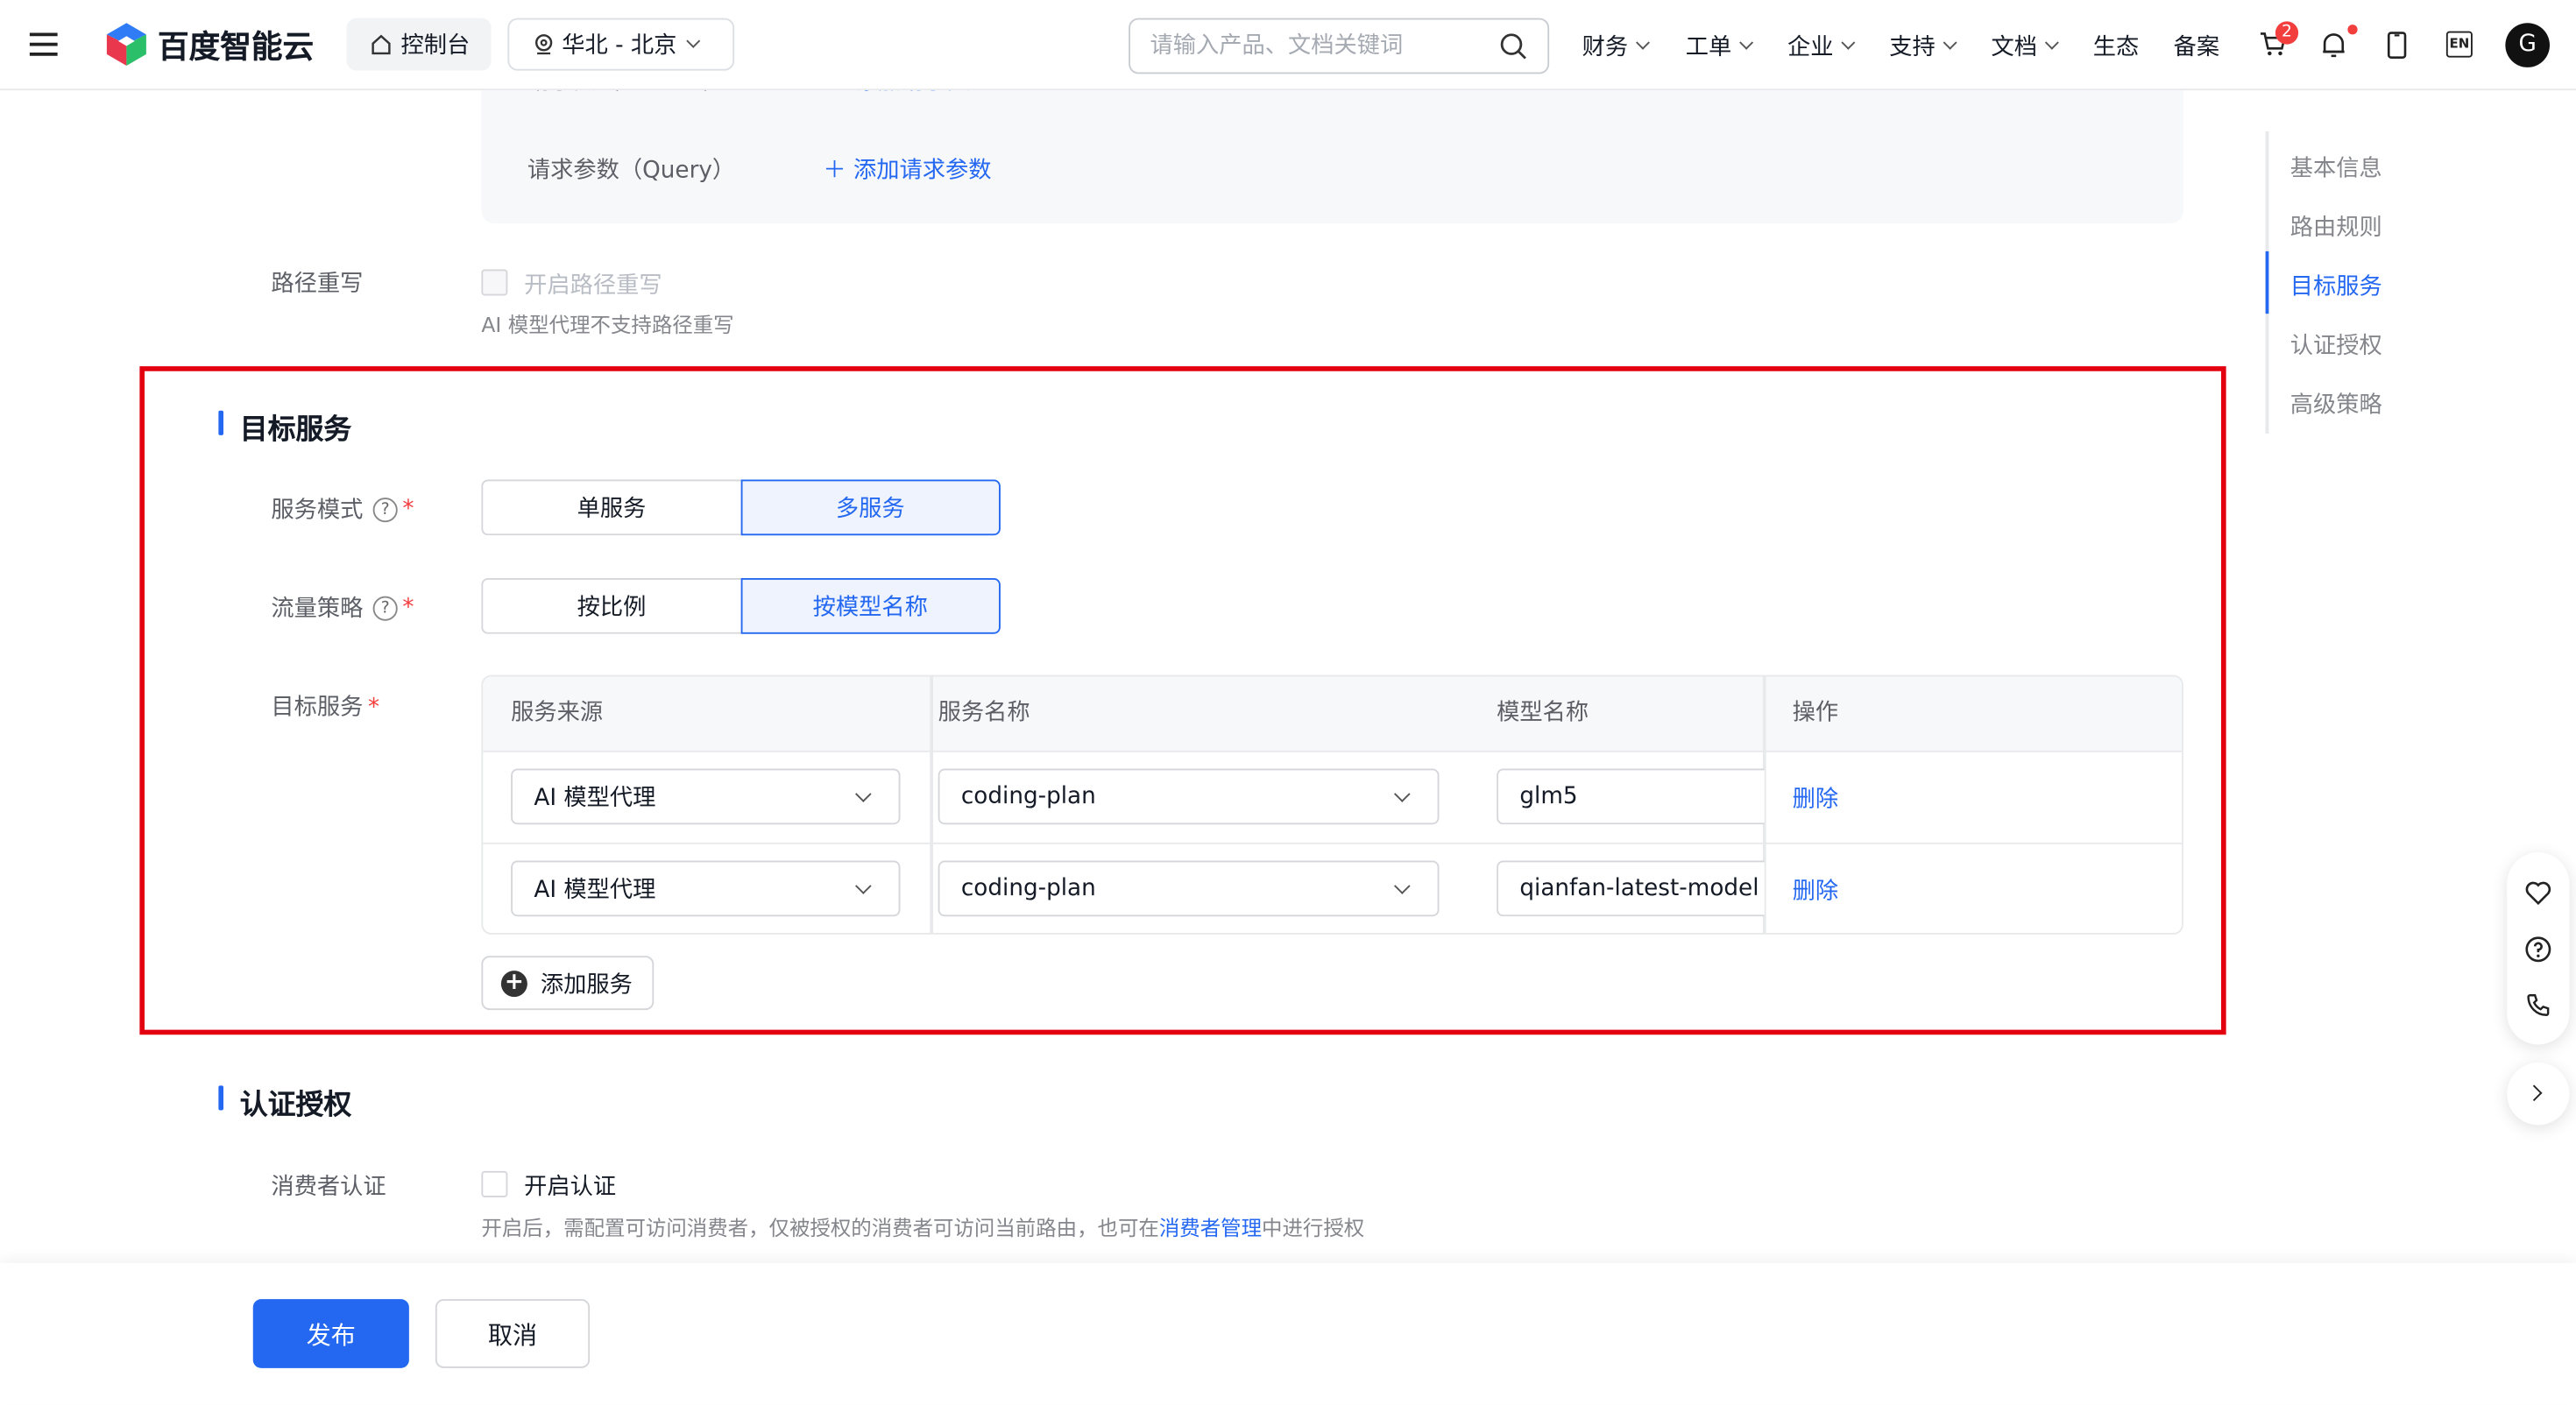  I want to click on global-search, so click(1339, 46).